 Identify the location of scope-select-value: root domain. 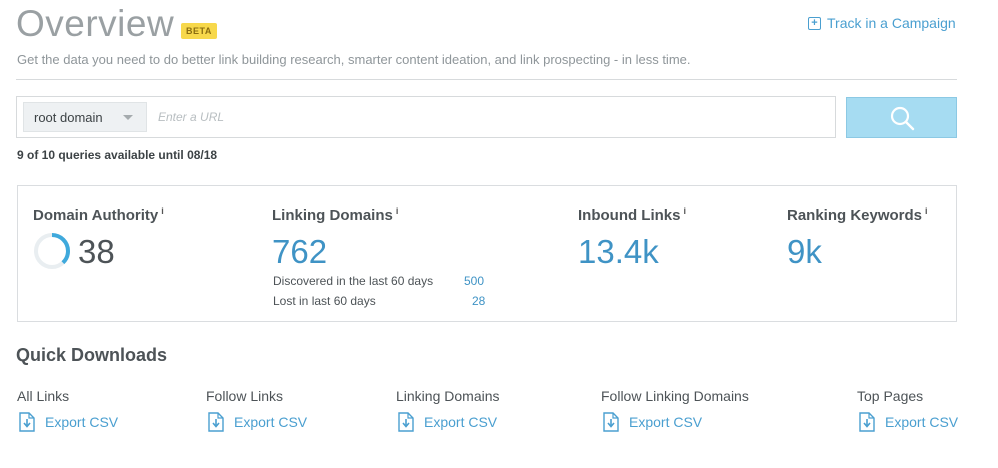
(68, 117).